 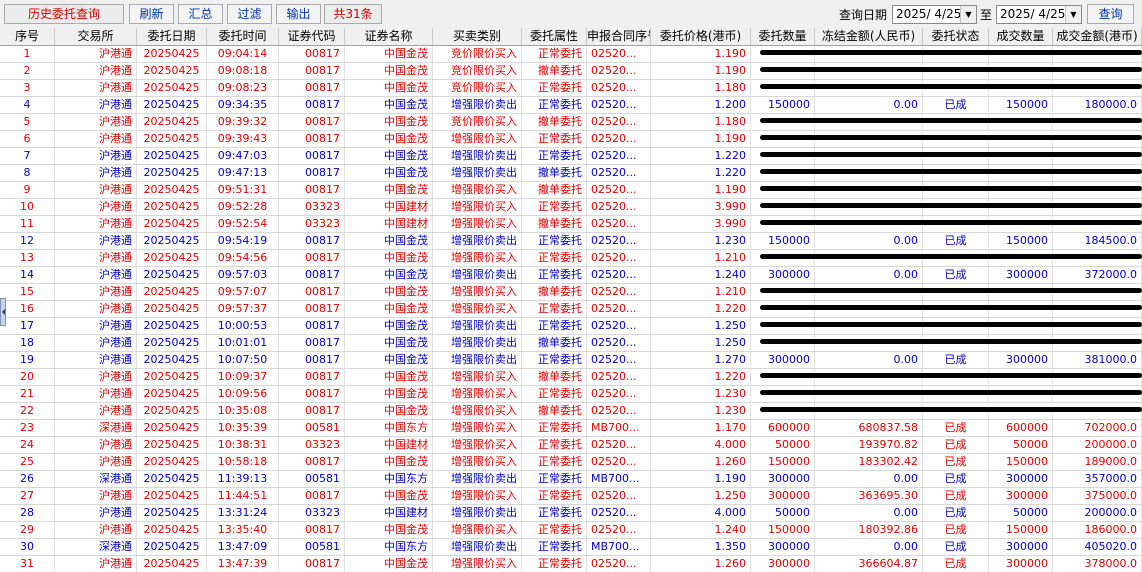 I want to click on refresh-button: 刷新, so click(x=151, y=14).